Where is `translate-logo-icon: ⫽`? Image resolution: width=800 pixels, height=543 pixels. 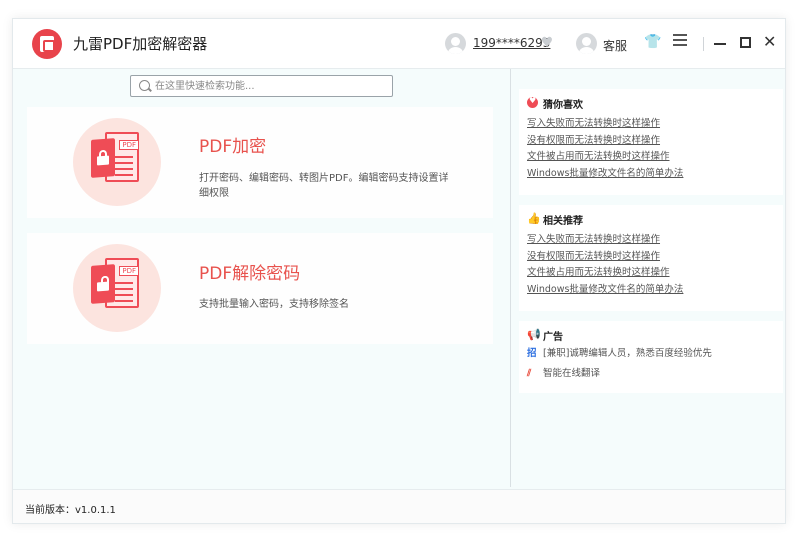 translate-logo-icon: ⫽ is located at coordinates (529, 373).